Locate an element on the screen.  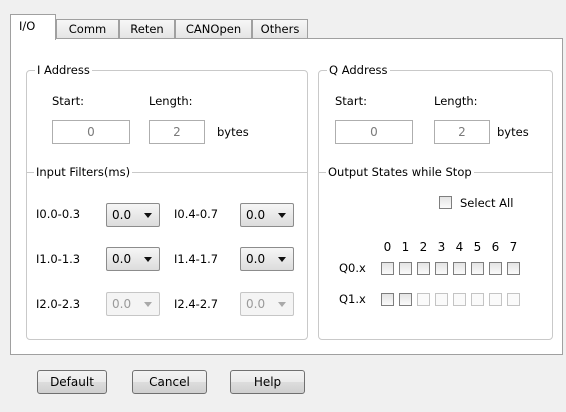
tab-io: I/O is located at coordinates (33, 27).